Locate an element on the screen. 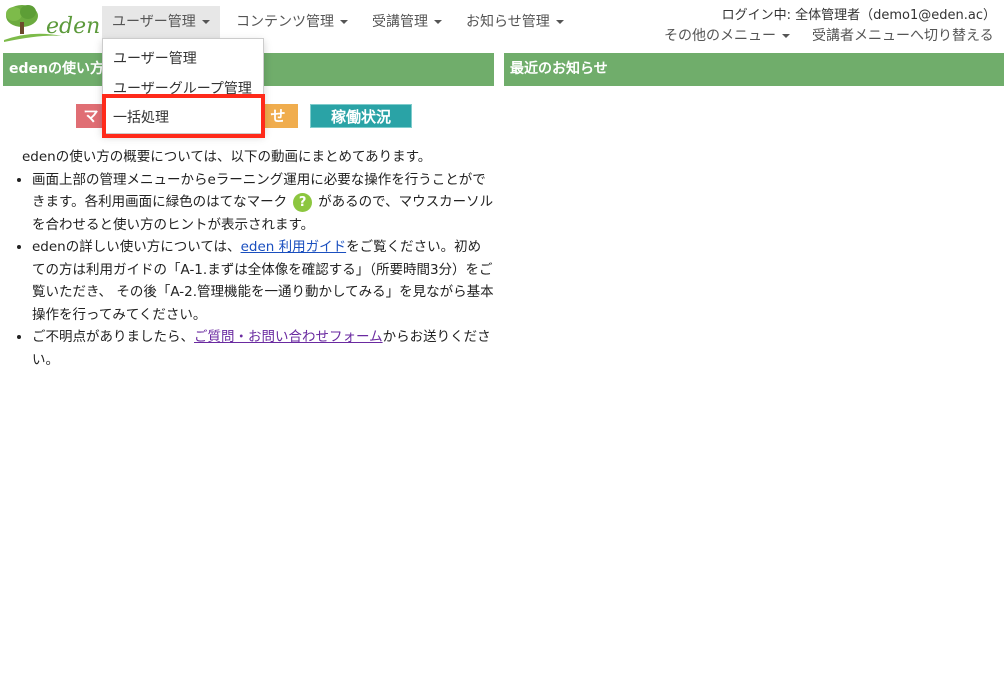 The image size is (1008, 680). eden-logo: eden is located at coordinates (51, 23).